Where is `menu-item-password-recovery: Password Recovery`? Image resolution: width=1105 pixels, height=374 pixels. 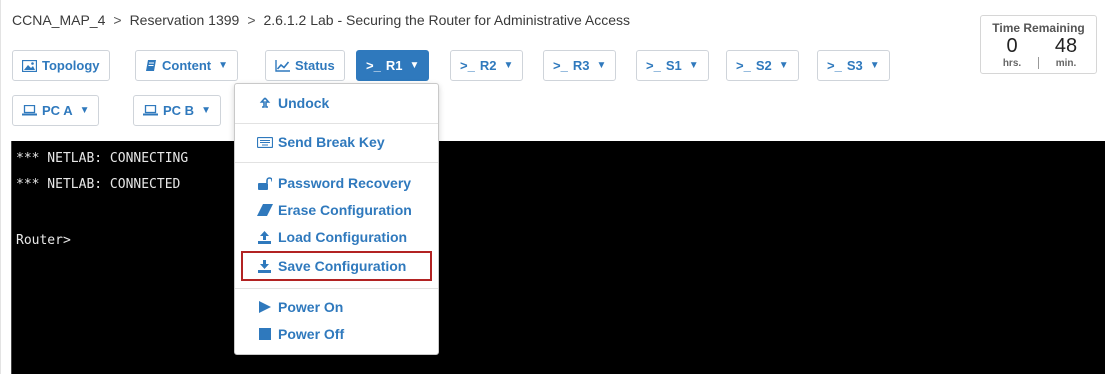
menu-item-password-recovery: Password Recovery is located at coordinates (336, 183).